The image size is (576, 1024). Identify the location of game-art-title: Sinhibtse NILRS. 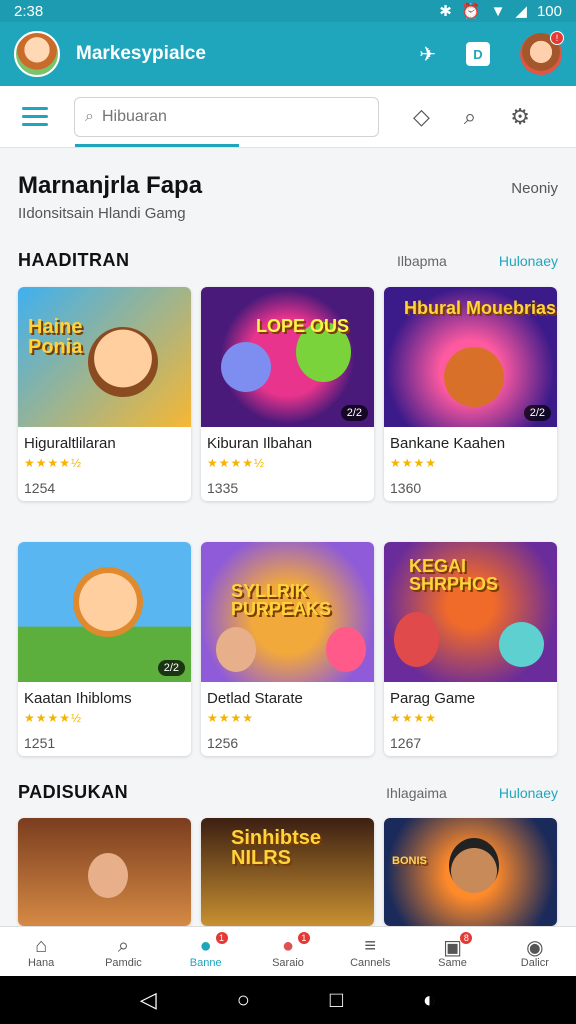
(276, 848).